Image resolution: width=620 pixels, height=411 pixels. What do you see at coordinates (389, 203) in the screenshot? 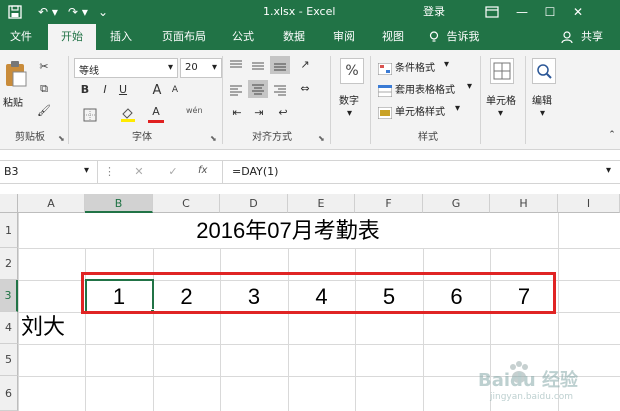
I see `column-header: F` at bounding box center [389, 203].